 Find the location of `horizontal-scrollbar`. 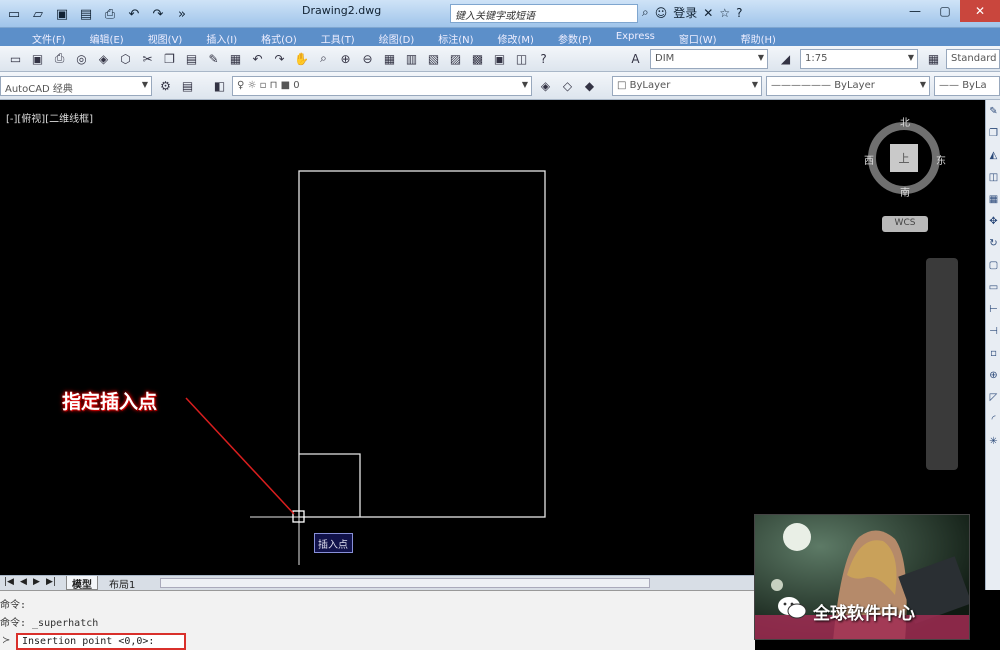

horizontal-scrollbar is located at coordinates (405, 583).